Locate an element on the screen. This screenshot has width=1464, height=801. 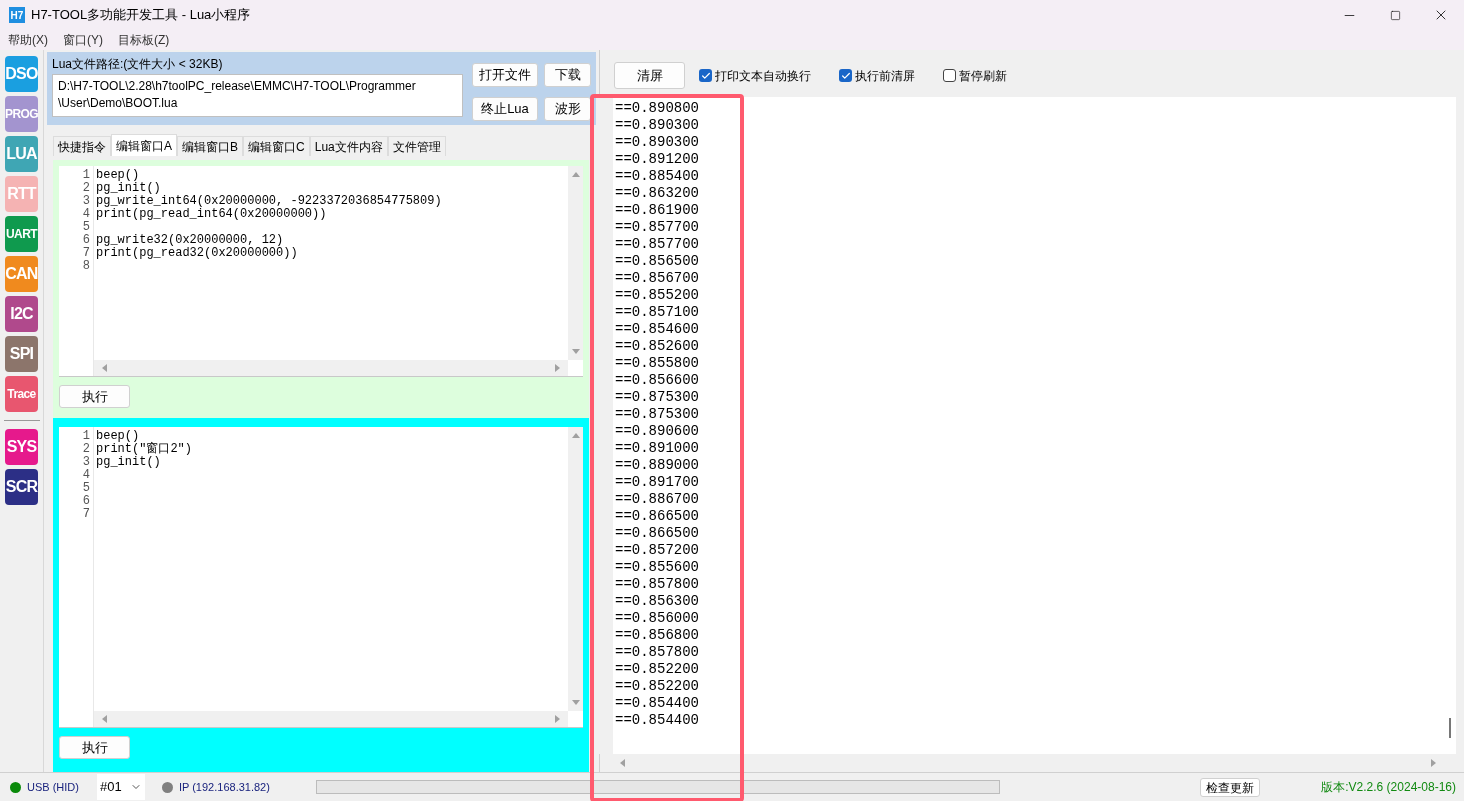
check-update-button: 检查更新 is located at coordinates (1229, 787).